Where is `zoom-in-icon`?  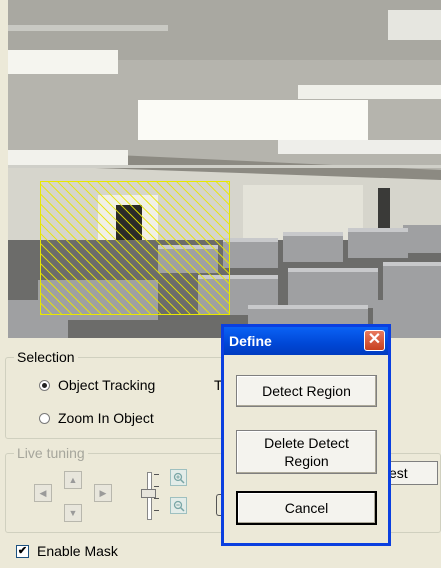 zoom-in-icon is located at coordinates (178, 477).